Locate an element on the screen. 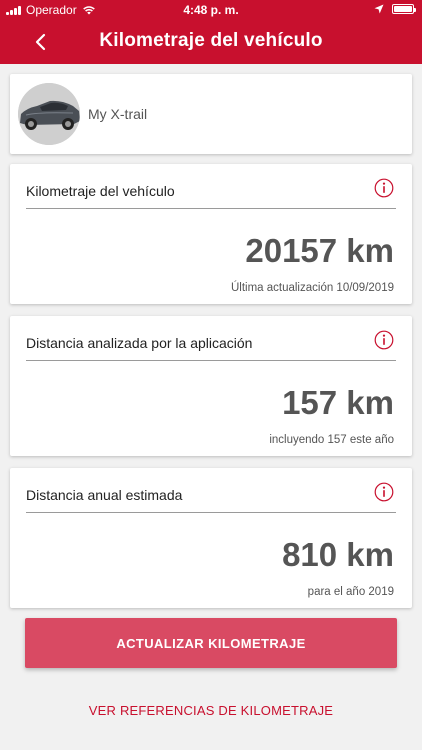  mileage-references-link: VER REFERENCIAS DE KILOMETRAJE is located at coordinates (211, 710).